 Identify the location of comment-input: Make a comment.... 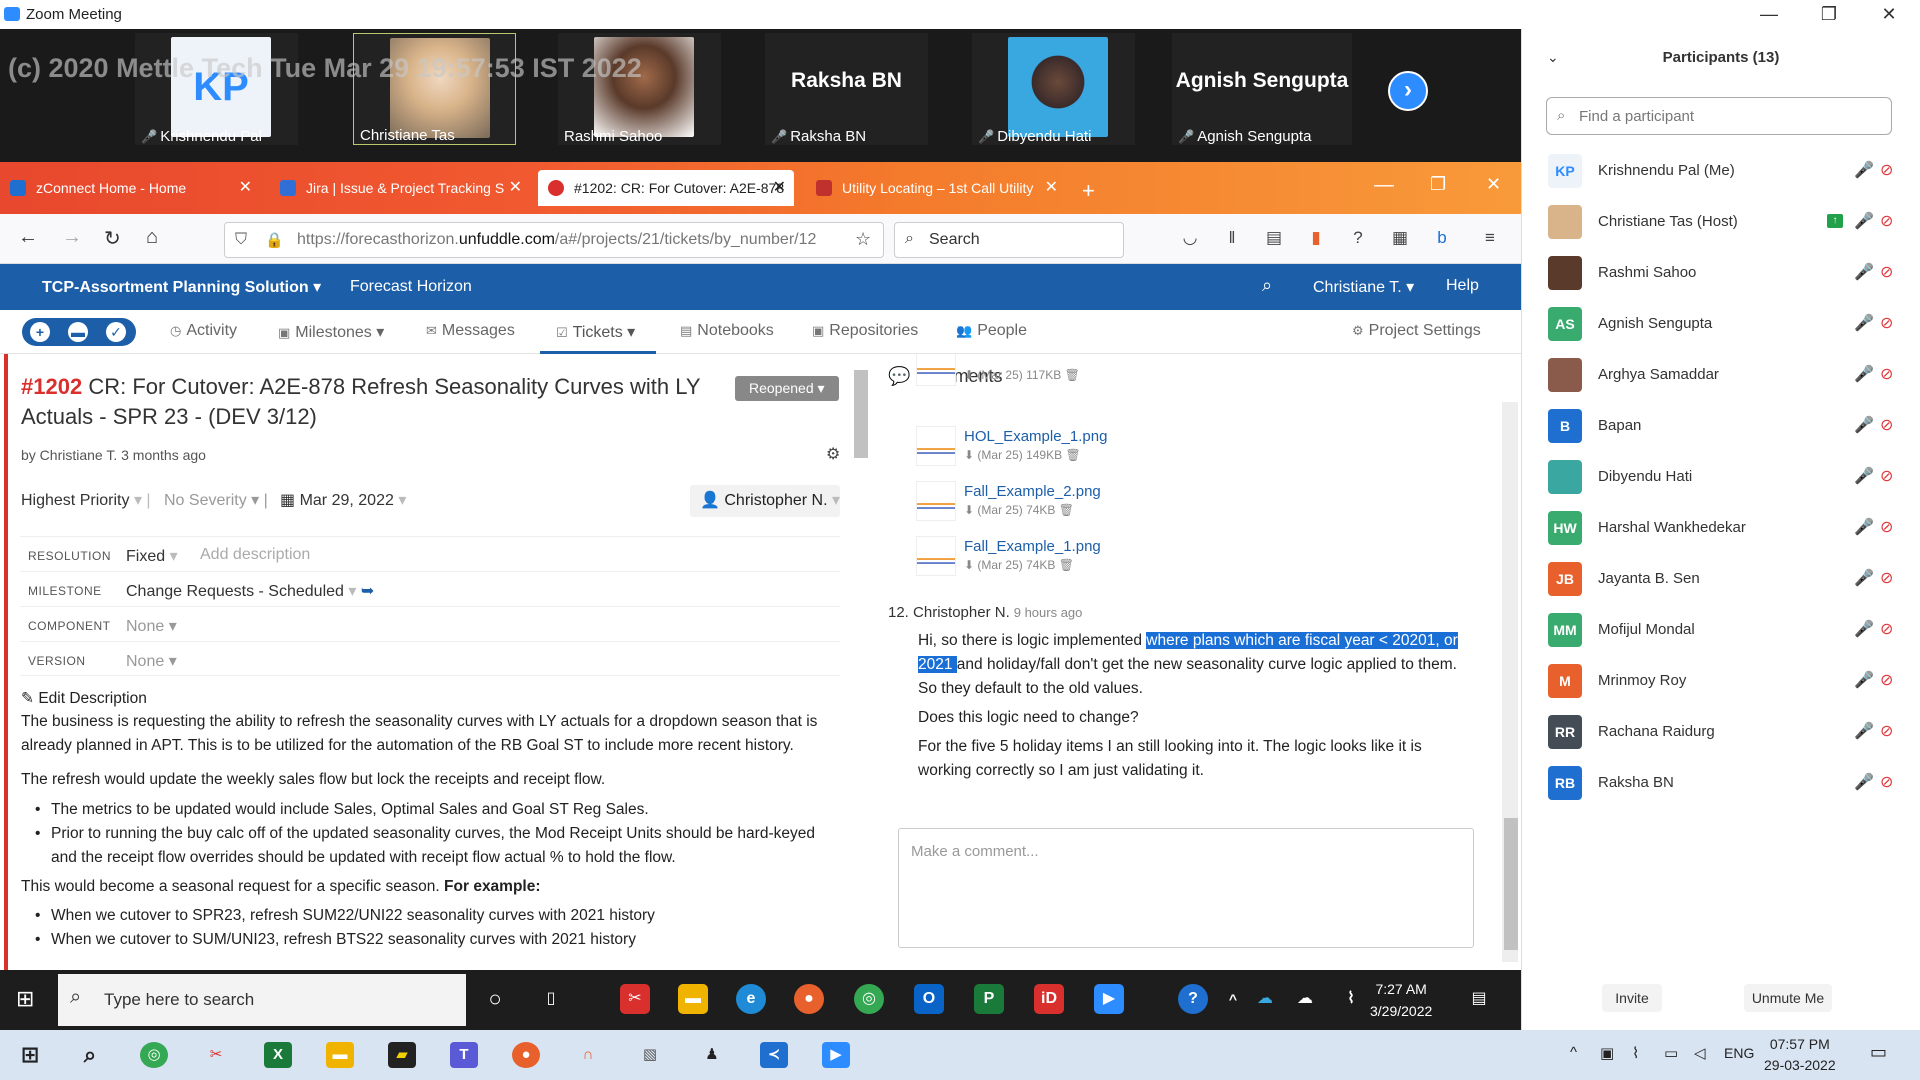
(1186, 888).